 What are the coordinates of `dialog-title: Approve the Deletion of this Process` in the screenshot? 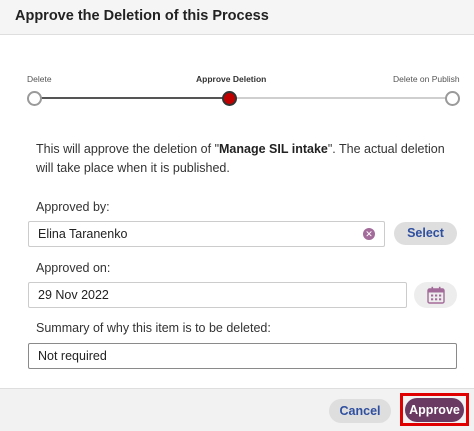 It's located at (142, 16).